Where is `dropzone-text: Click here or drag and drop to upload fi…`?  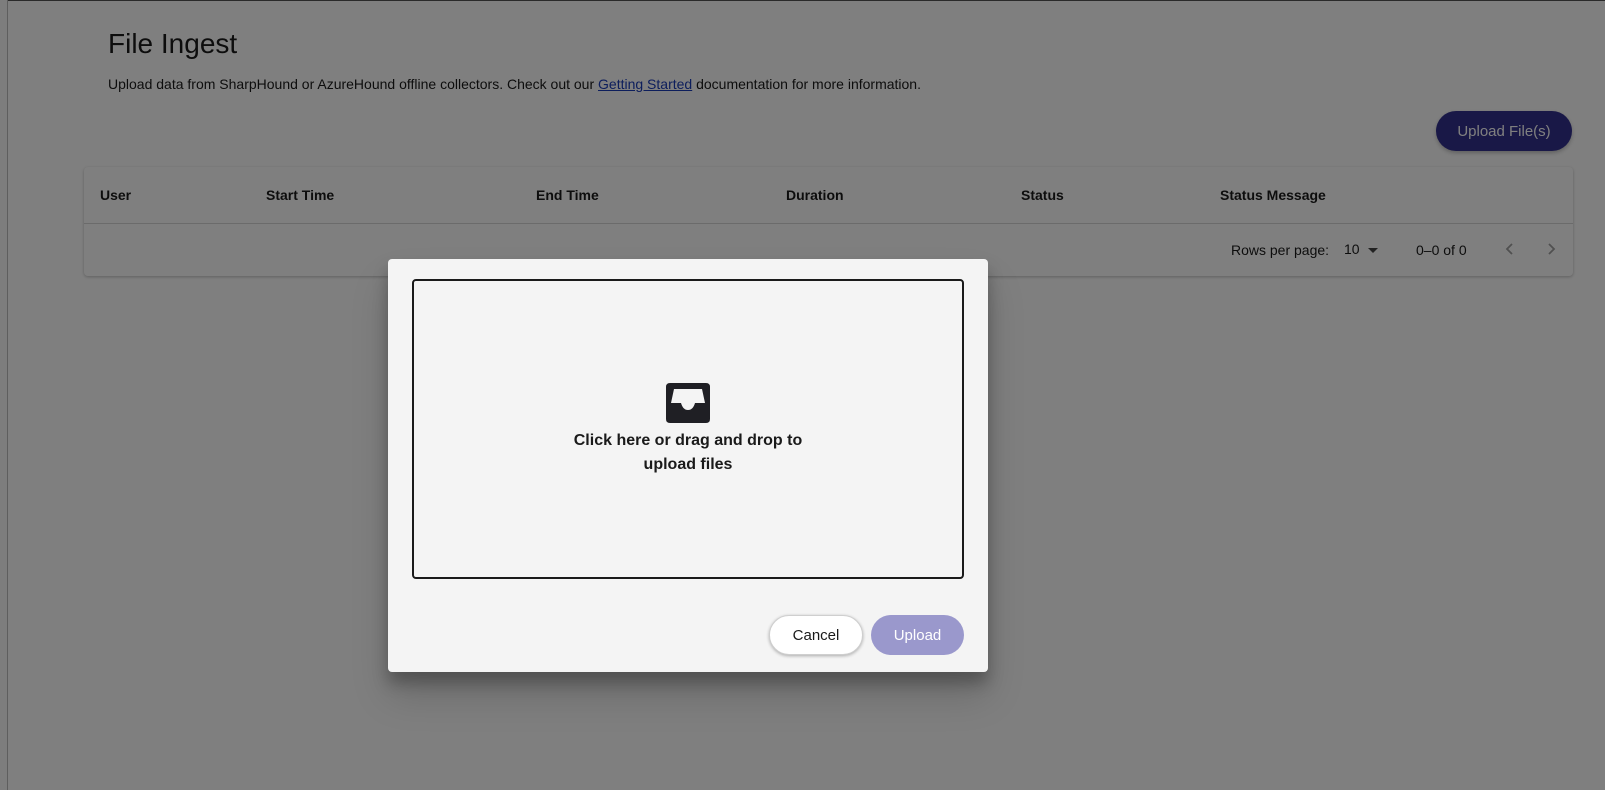 dropzone-text: Click here or drag and drop to upload fi… is located at coordinates (688, 452).